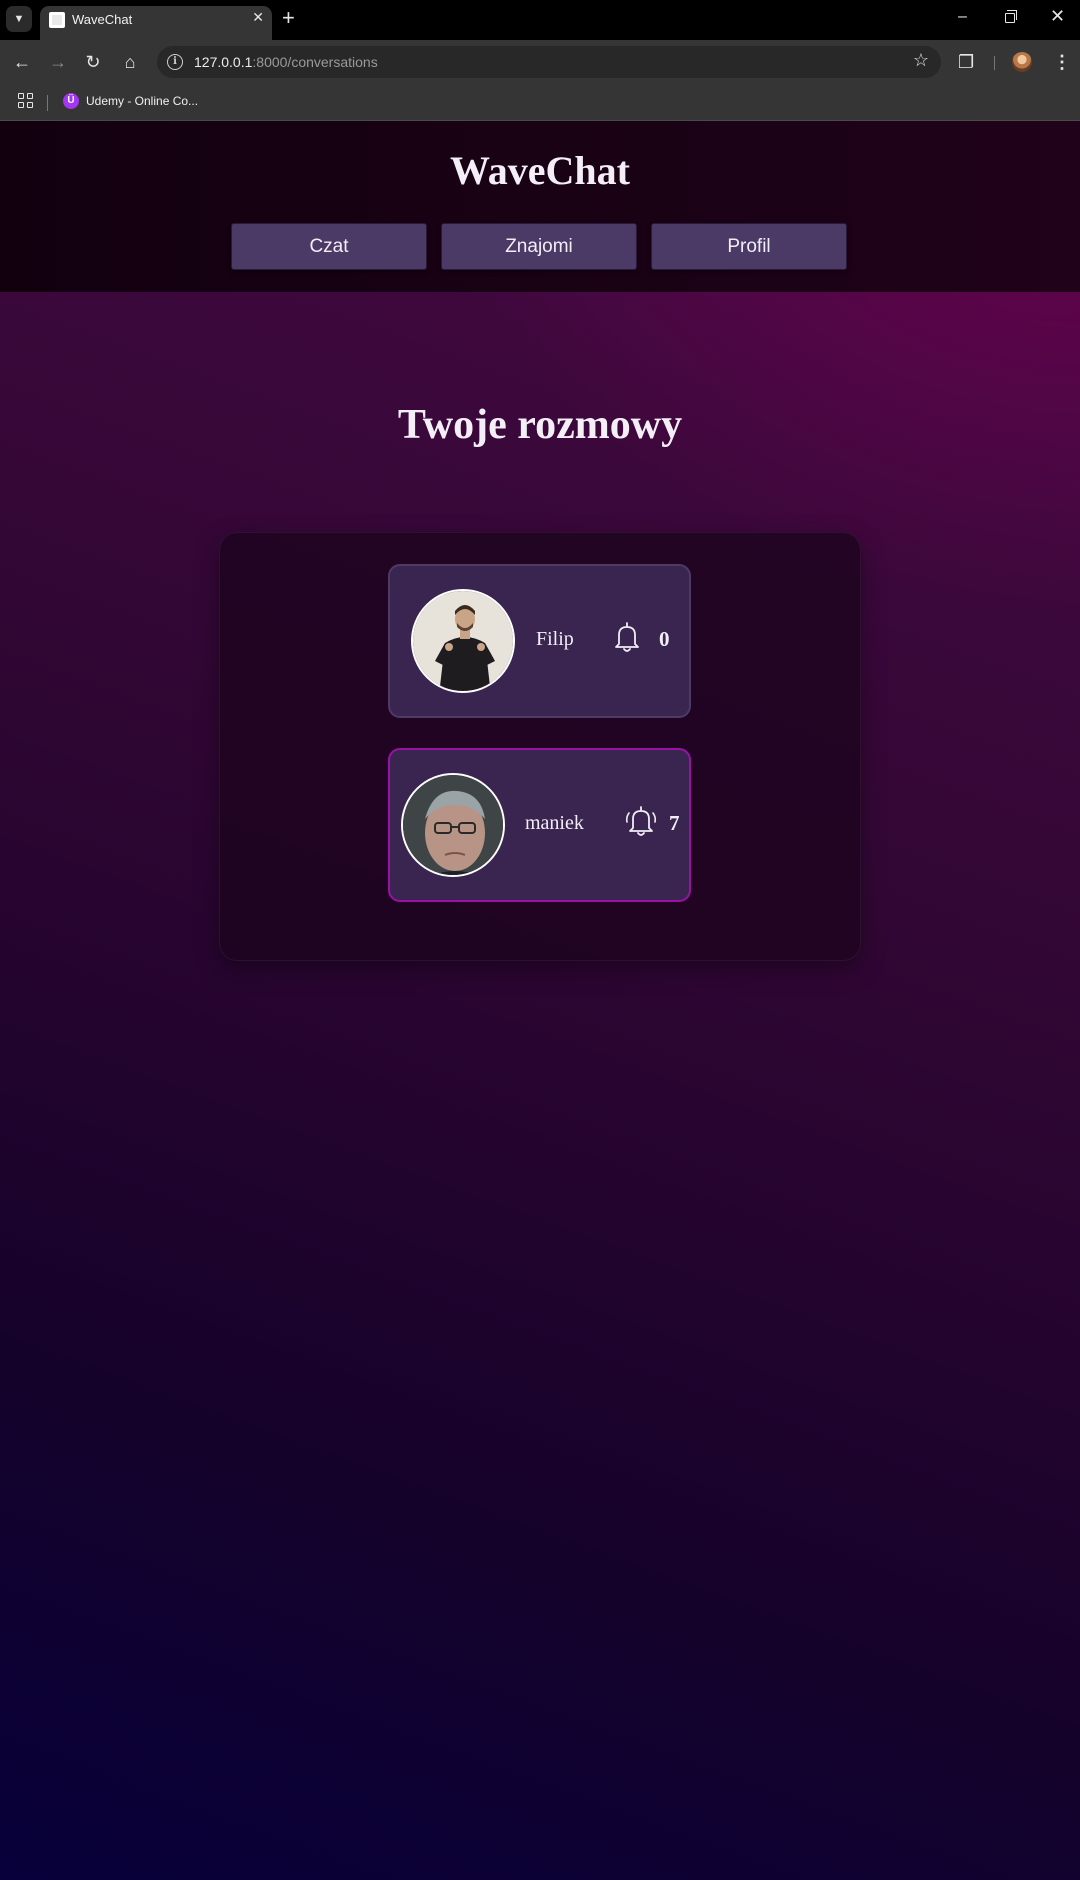 This screenshot has width=1080, height=1880. I want to click on address-url: 127.0.0.1:8000/conversations, so click(286, 62).